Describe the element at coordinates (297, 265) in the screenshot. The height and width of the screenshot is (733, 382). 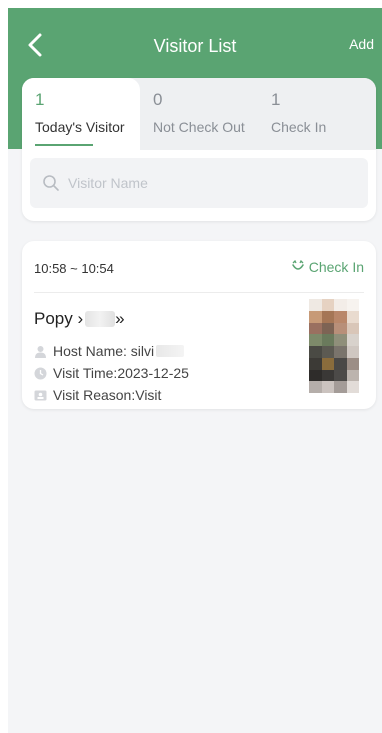
I see `check-in-icon` at that location.